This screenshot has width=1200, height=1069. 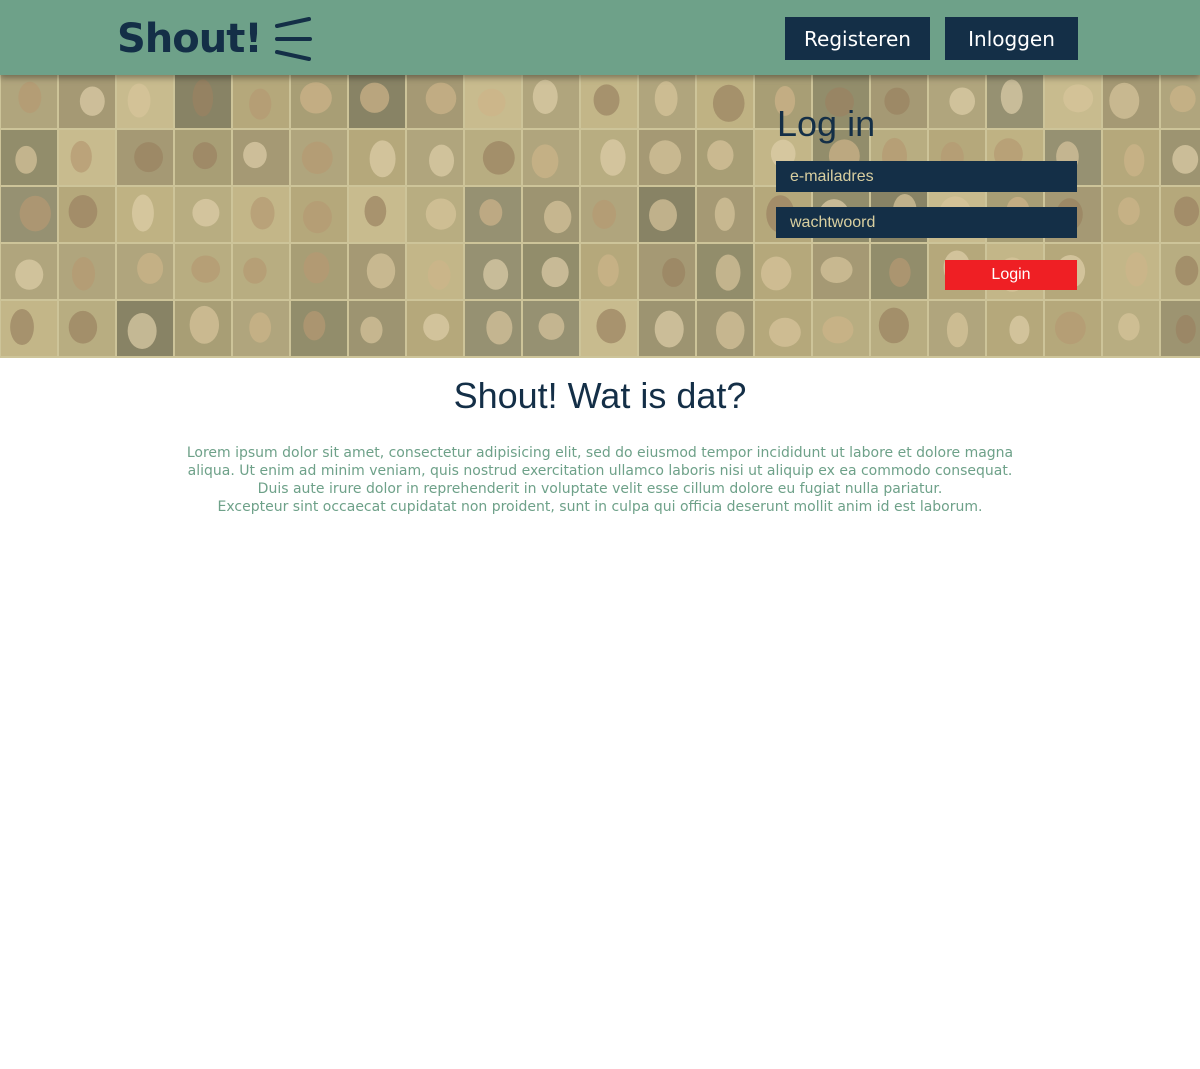 I want to click on shout-lines-icon, so click(x=293, y=39).